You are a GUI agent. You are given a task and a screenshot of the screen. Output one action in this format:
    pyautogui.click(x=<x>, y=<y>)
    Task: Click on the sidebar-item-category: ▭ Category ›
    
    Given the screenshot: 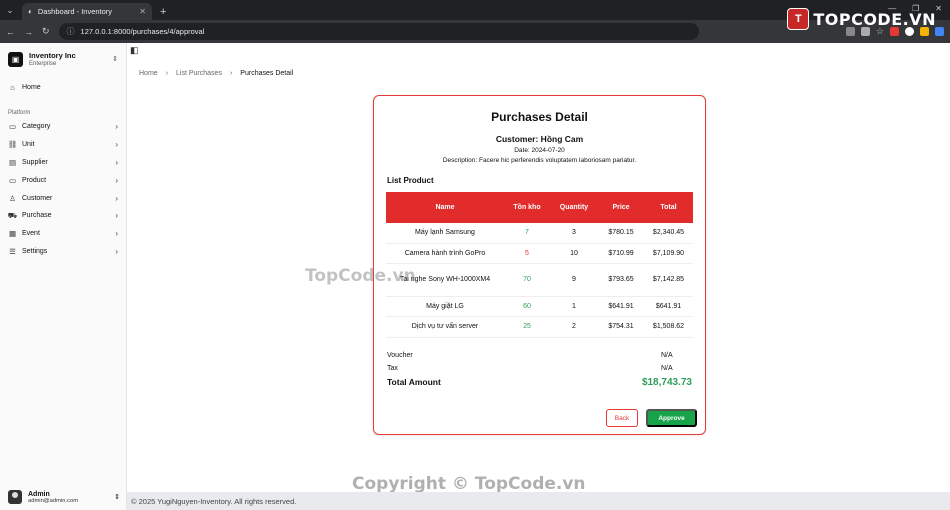 What is the action you would take?
    pyautogui.click(x=63, y=127)
    